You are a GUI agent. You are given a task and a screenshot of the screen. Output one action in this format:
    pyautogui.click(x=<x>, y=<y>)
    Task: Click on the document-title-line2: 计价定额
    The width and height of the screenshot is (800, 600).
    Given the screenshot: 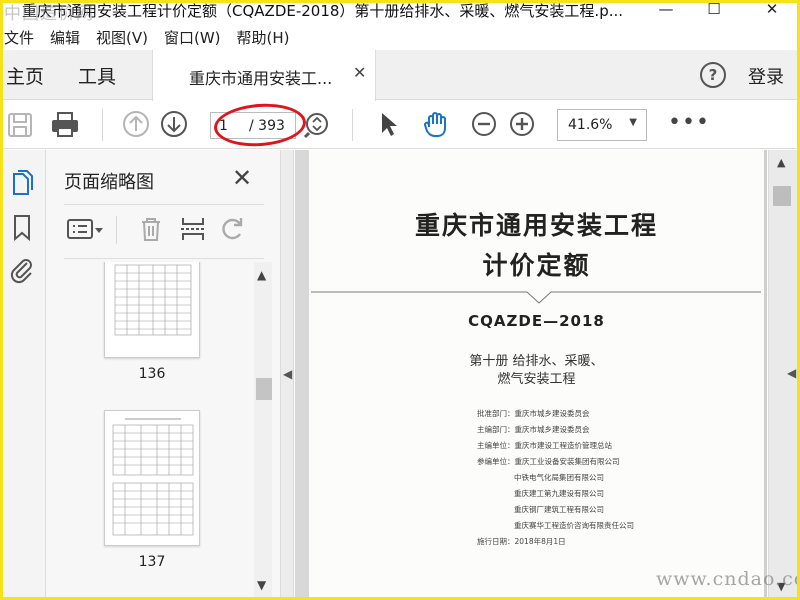 What is the action you would take?
    pyautogui.click(x=536, y=265)
    